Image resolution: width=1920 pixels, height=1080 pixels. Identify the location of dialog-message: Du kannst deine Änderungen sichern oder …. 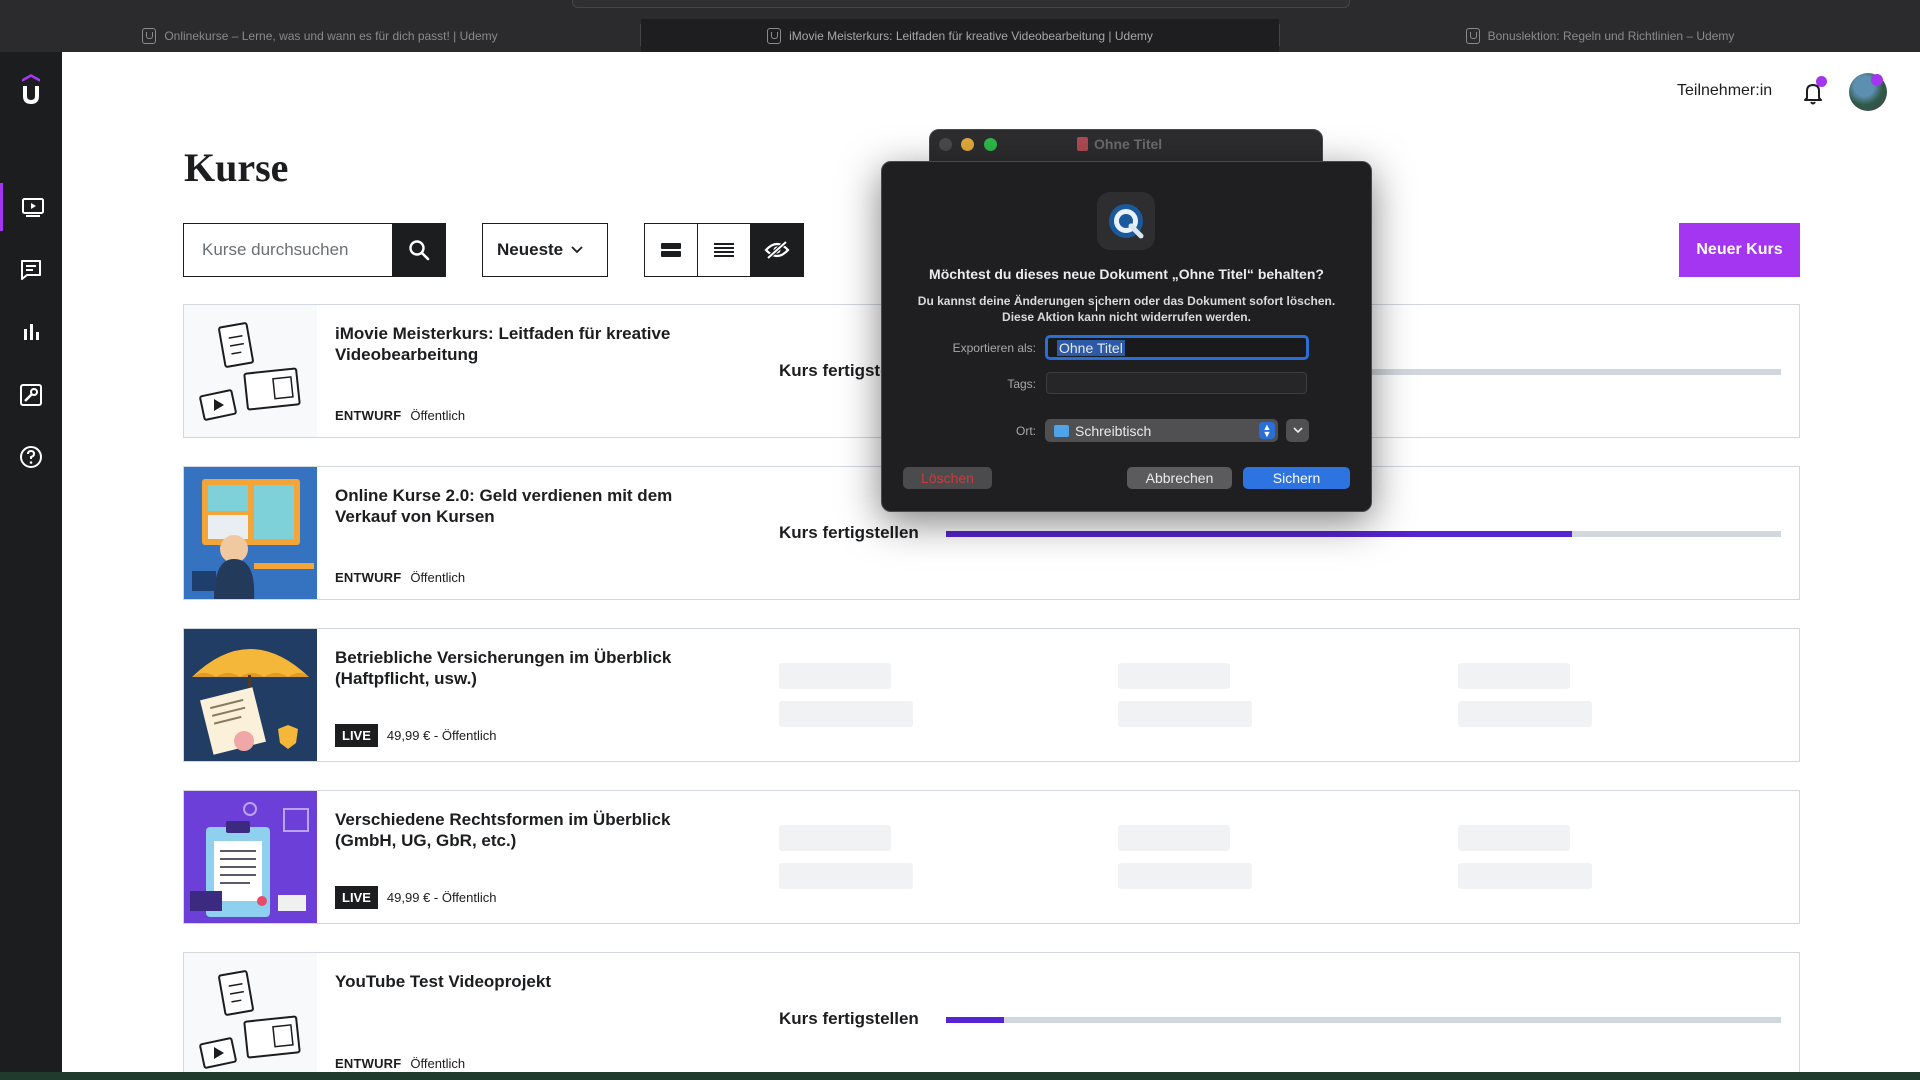
(1126, 309).